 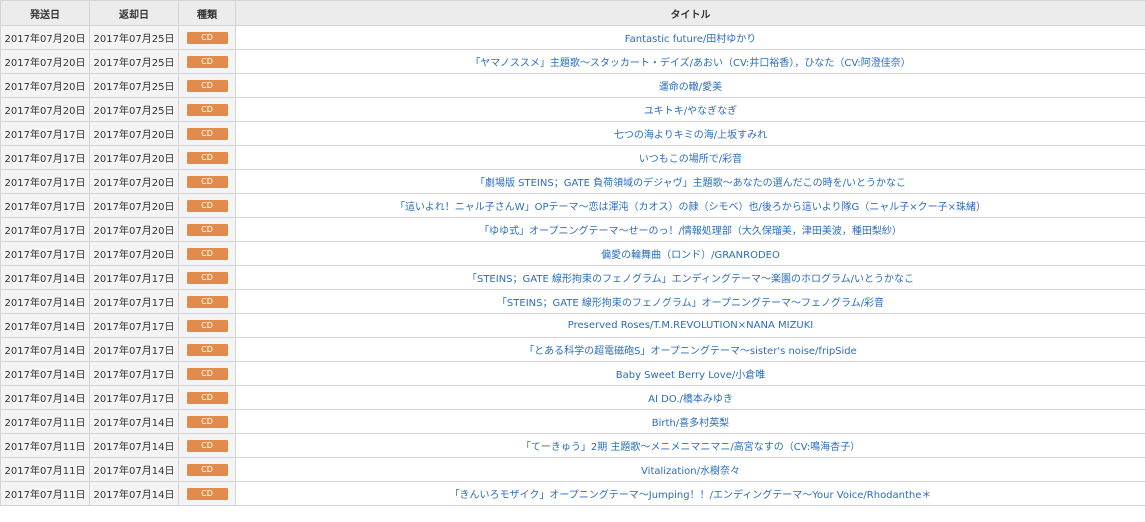 What do you see at coordinates (690, 471) in the screenshot?
I see `title-link: Vitalization/水樹奈々` at bounding box center [690, 471].